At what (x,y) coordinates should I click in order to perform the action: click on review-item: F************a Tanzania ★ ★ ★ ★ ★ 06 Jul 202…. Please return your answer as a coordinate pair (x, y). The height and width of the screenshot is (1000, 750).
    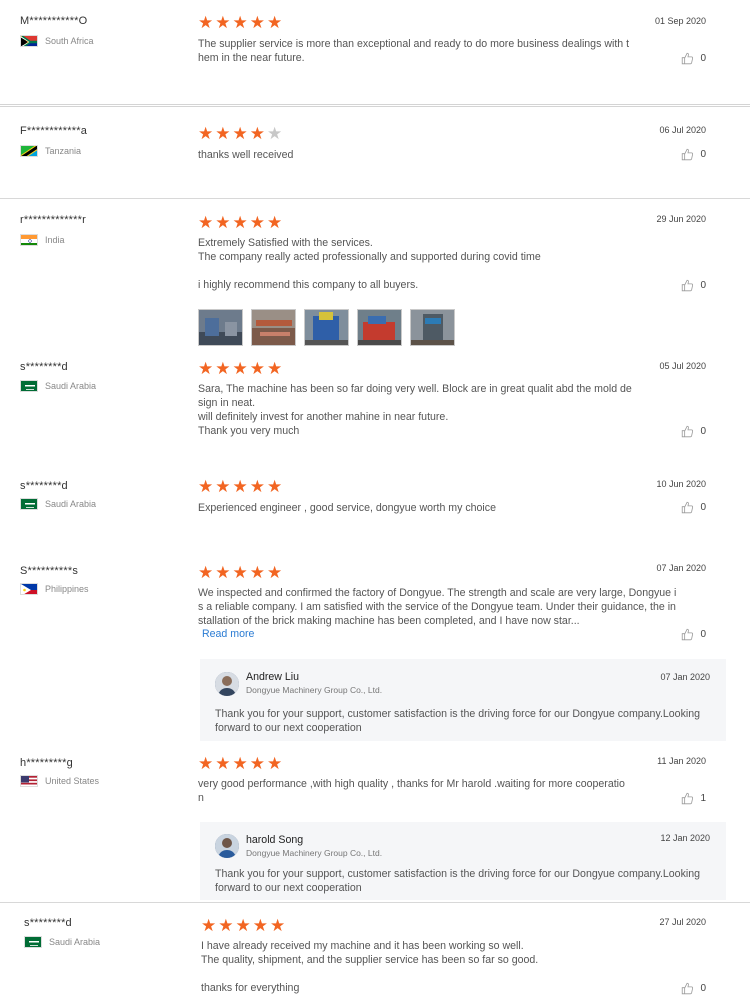
    Looking at the image, I should click on (375, 151).